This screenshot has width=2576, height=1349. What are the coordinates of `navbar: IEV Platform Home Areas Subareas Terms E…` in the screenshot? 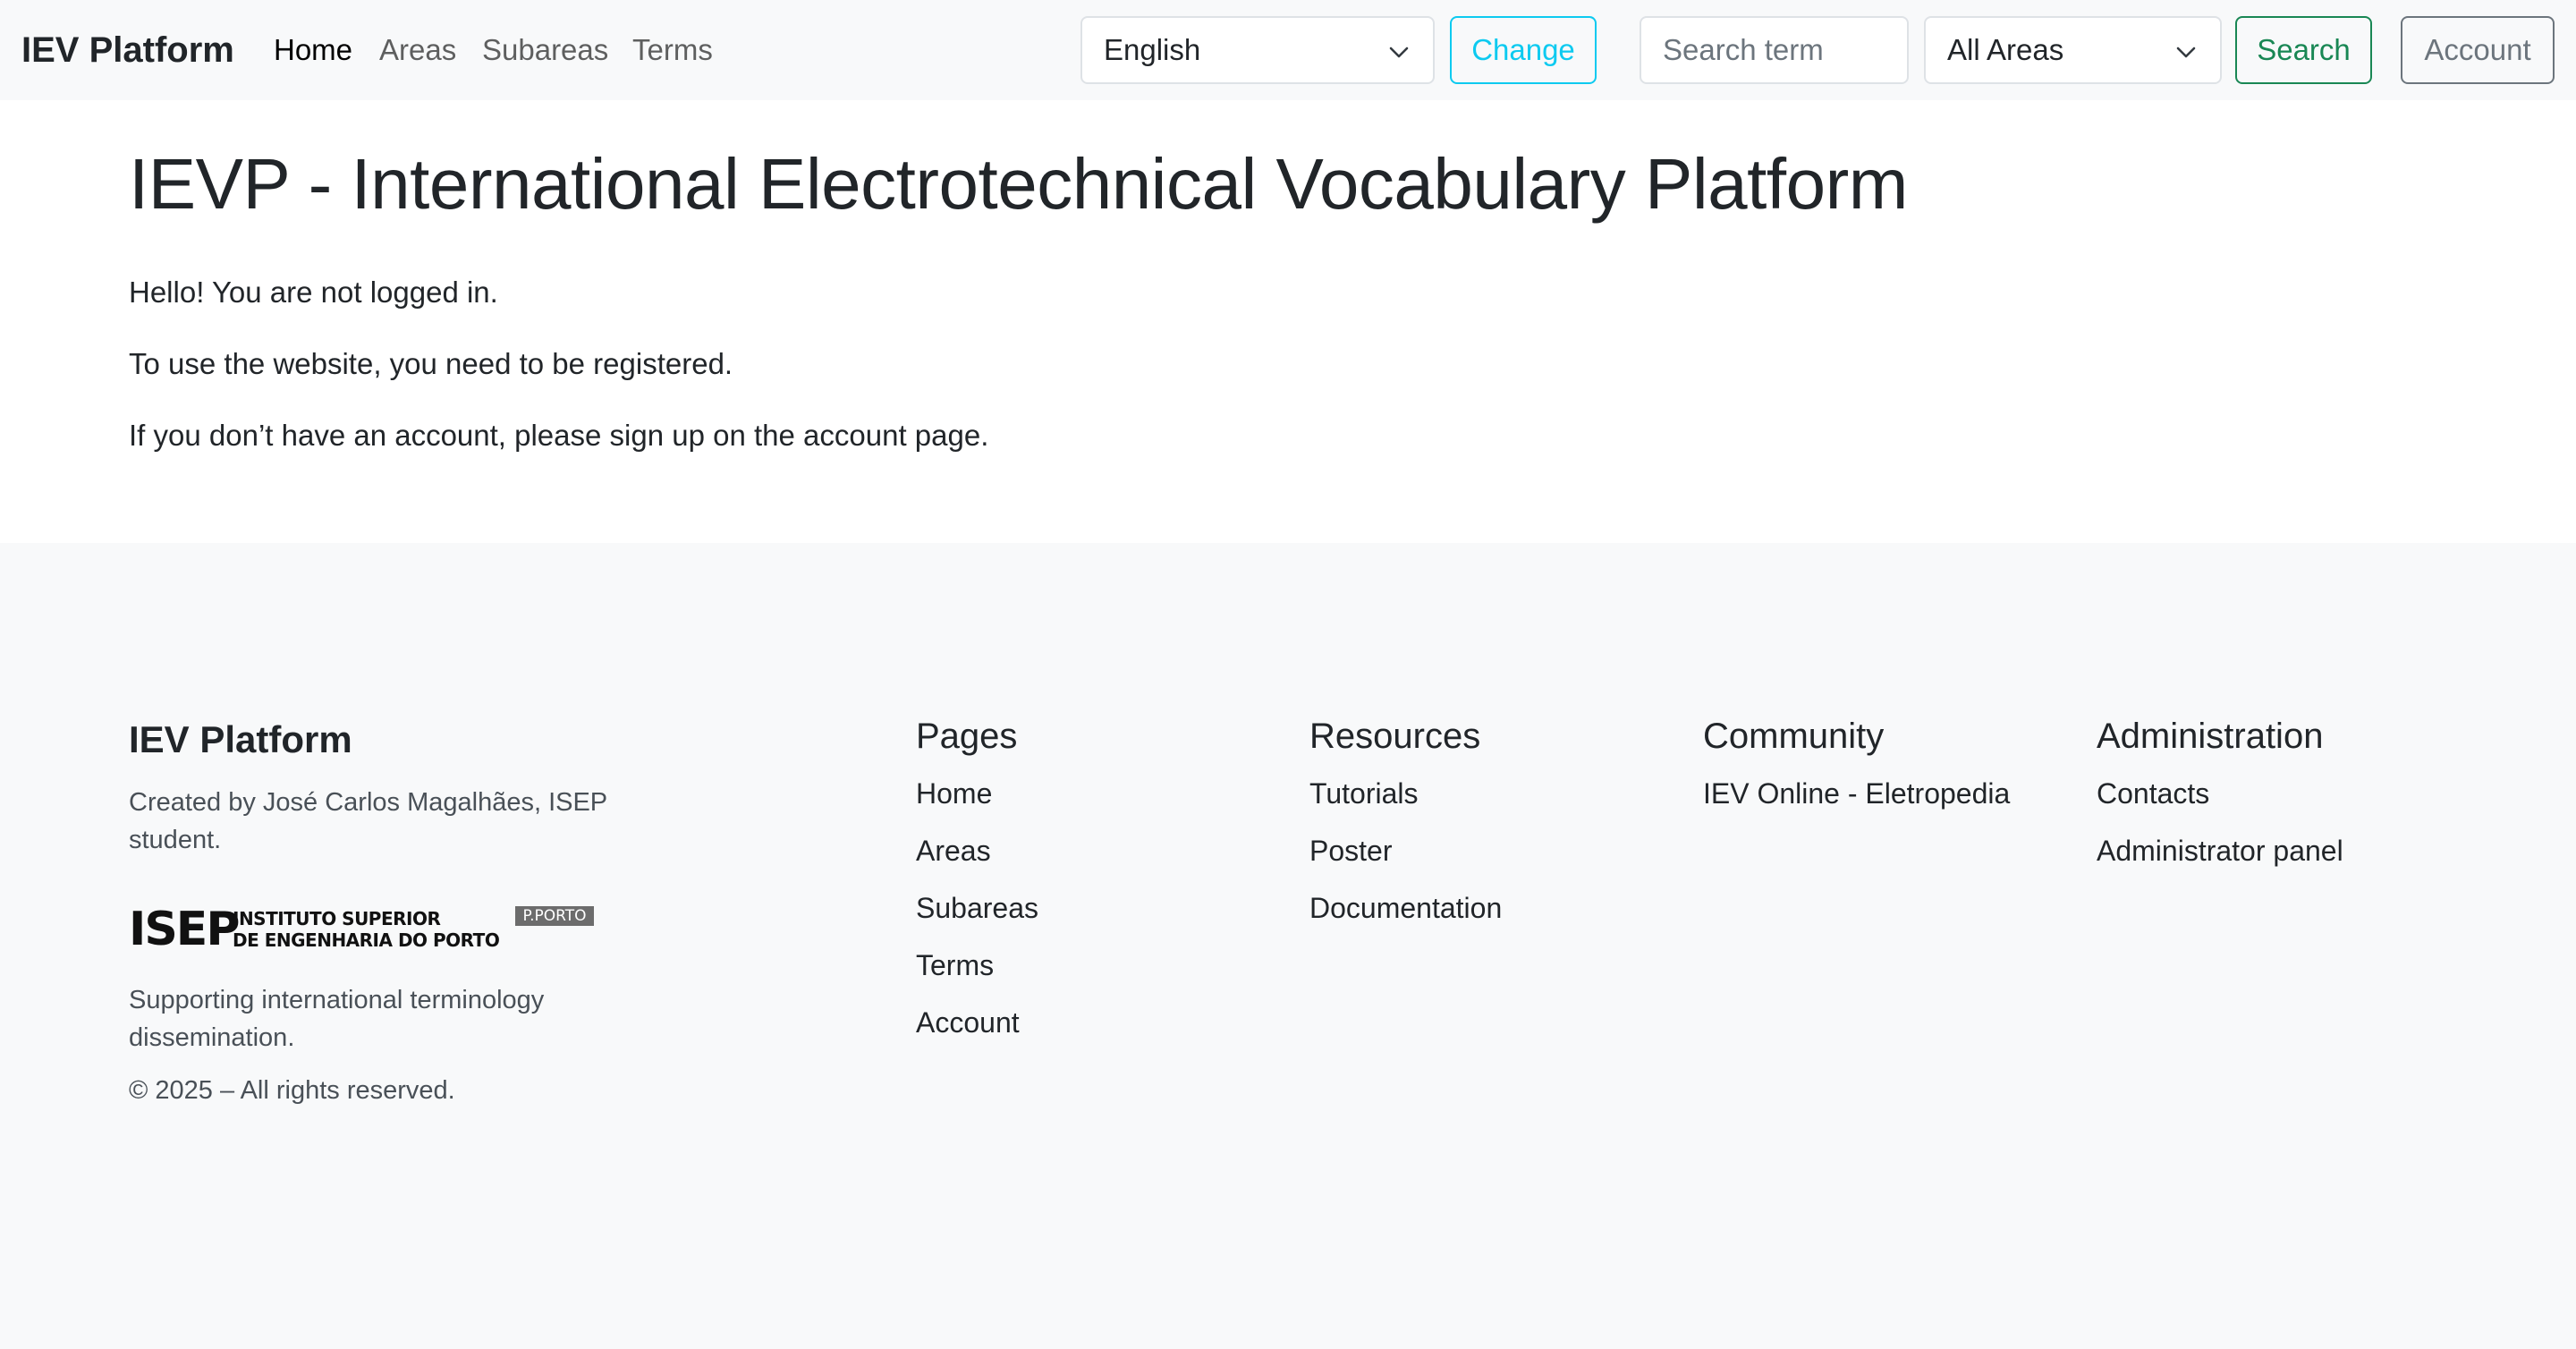 It's located at (1288, 50).